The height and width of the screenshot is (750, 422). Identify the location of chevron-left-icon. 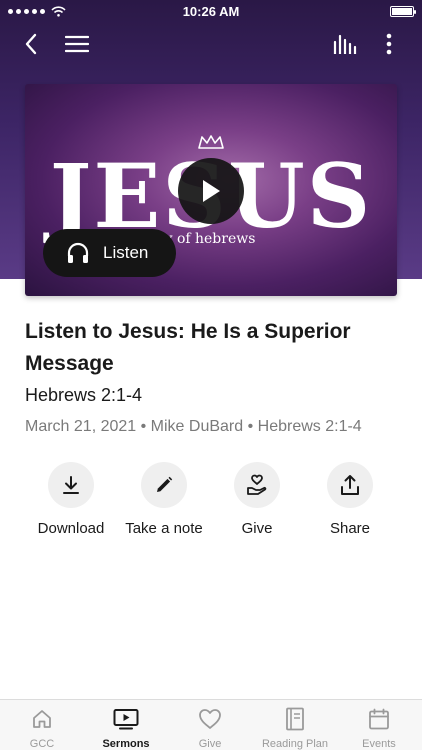
(31, 44).